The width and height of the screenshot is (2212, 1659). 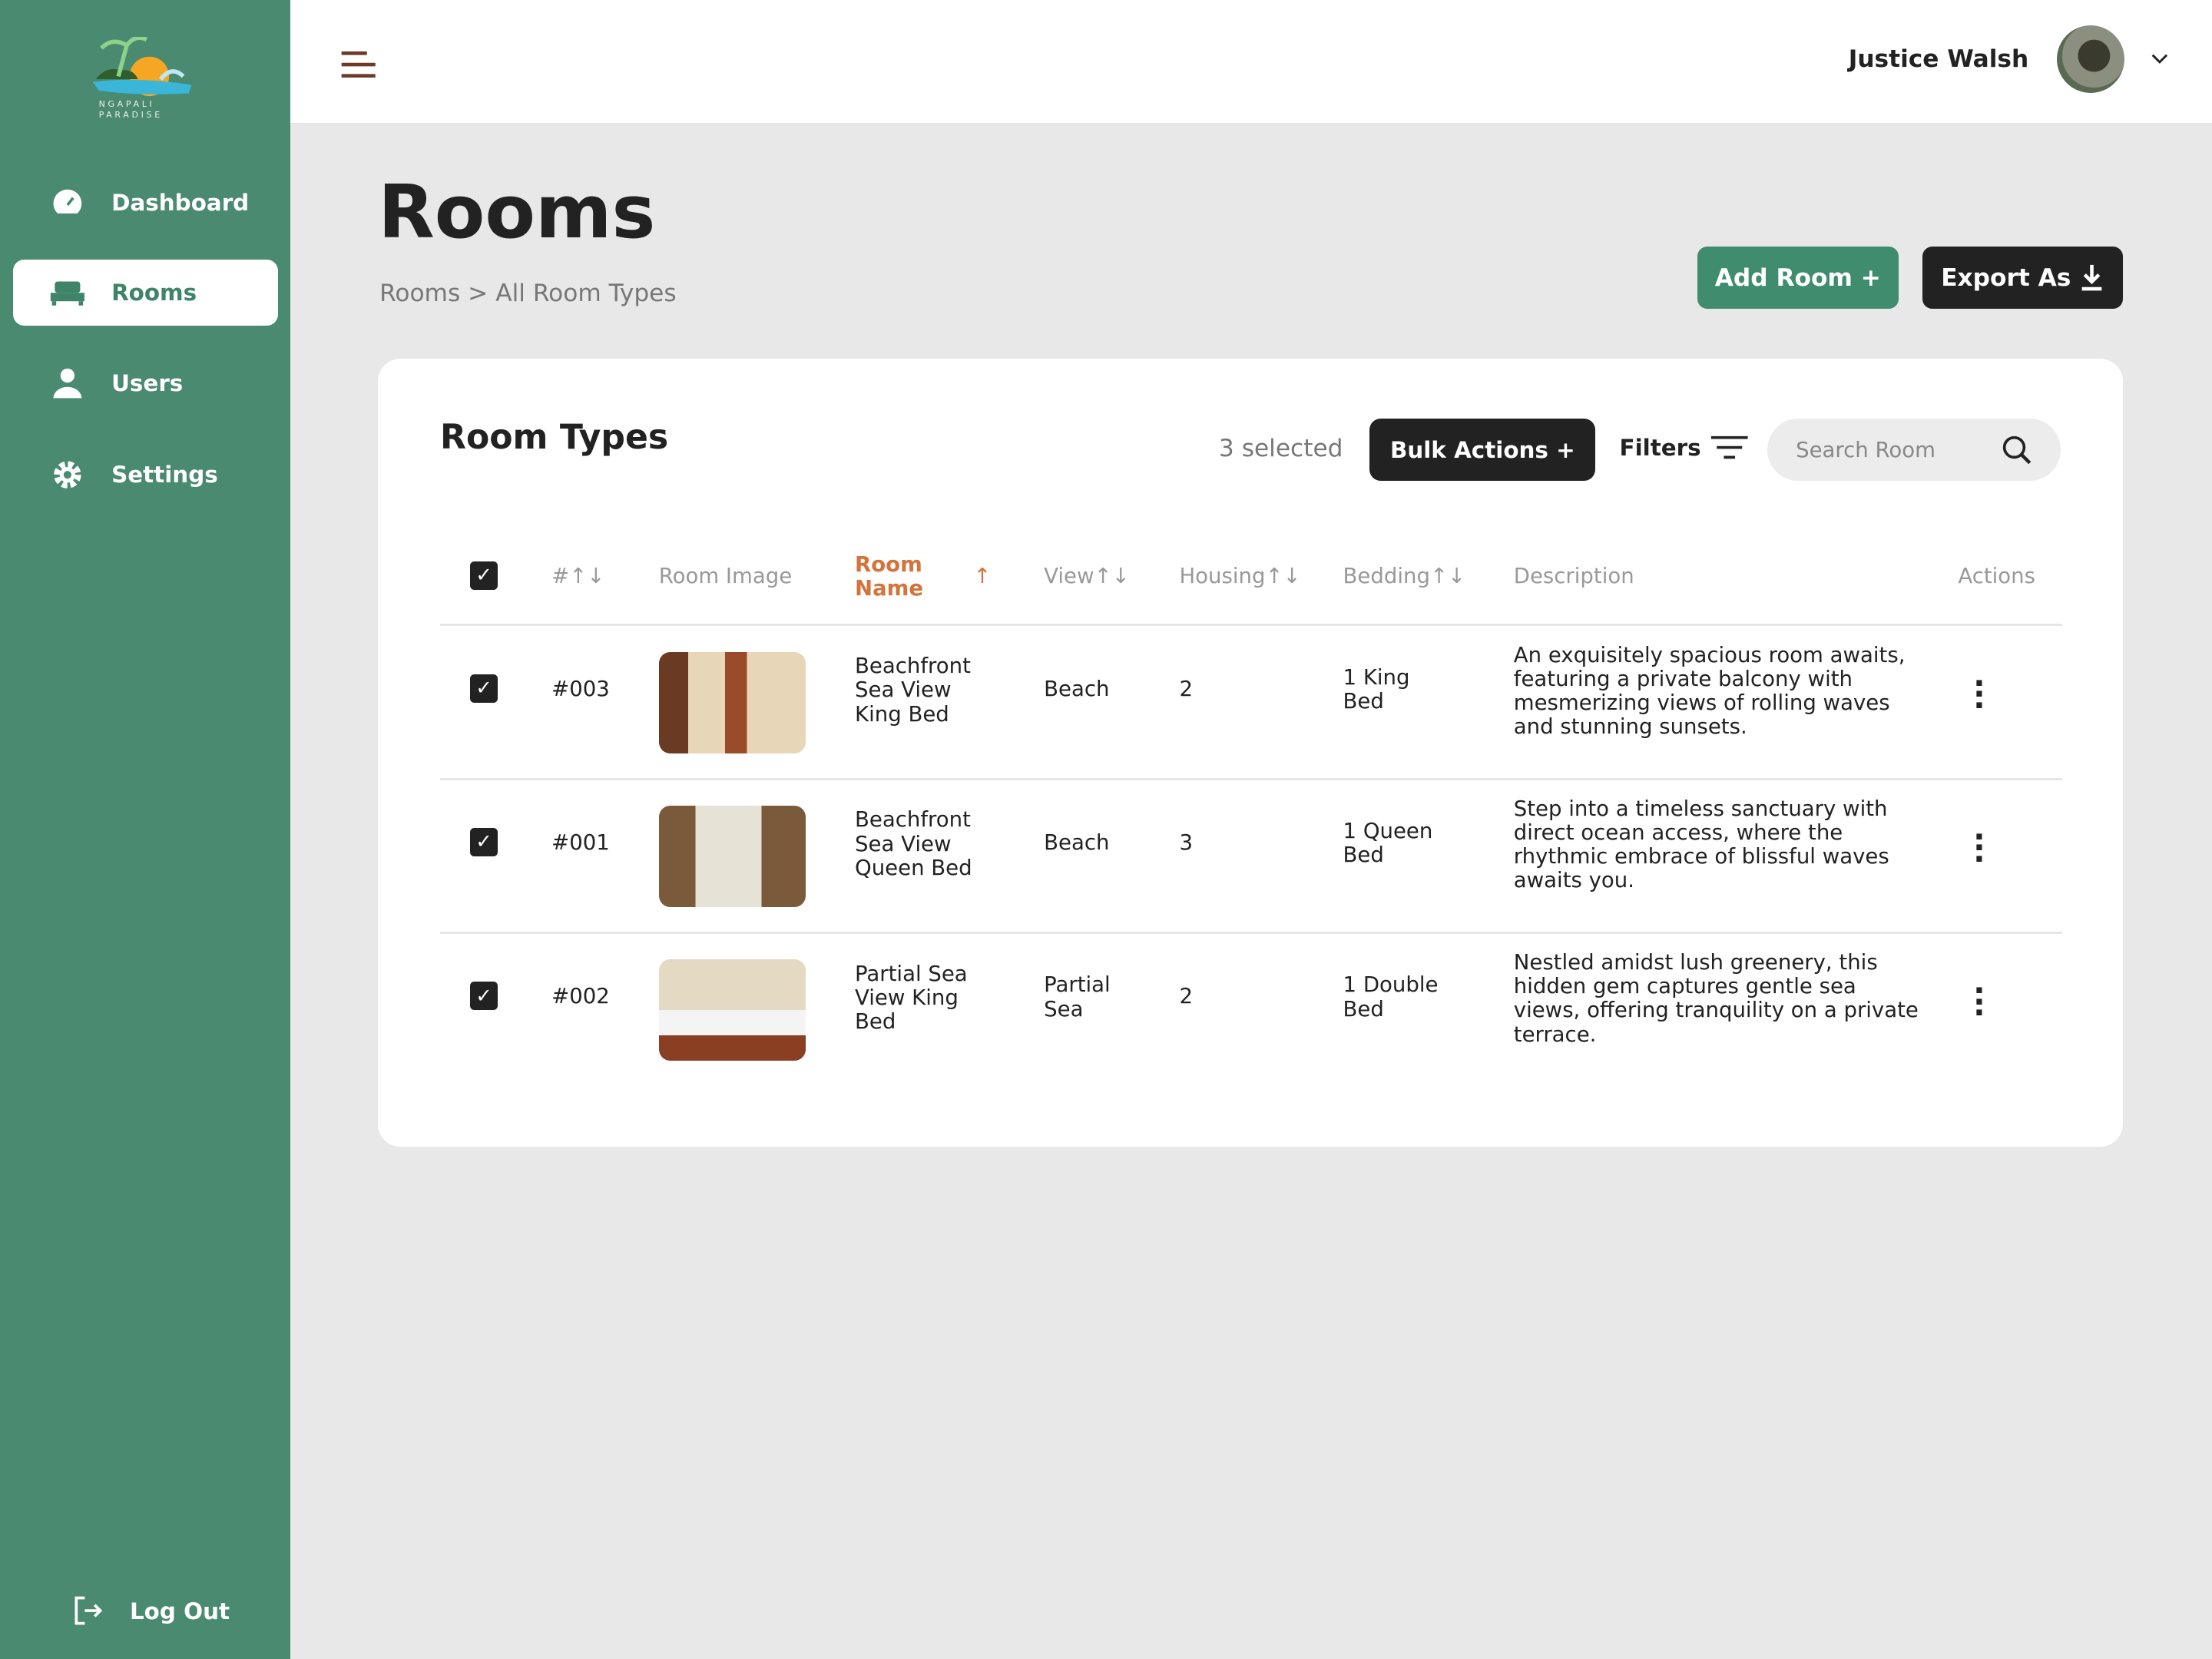 I want to click on hamburger-menu-icon, so click(x=359, y=64).